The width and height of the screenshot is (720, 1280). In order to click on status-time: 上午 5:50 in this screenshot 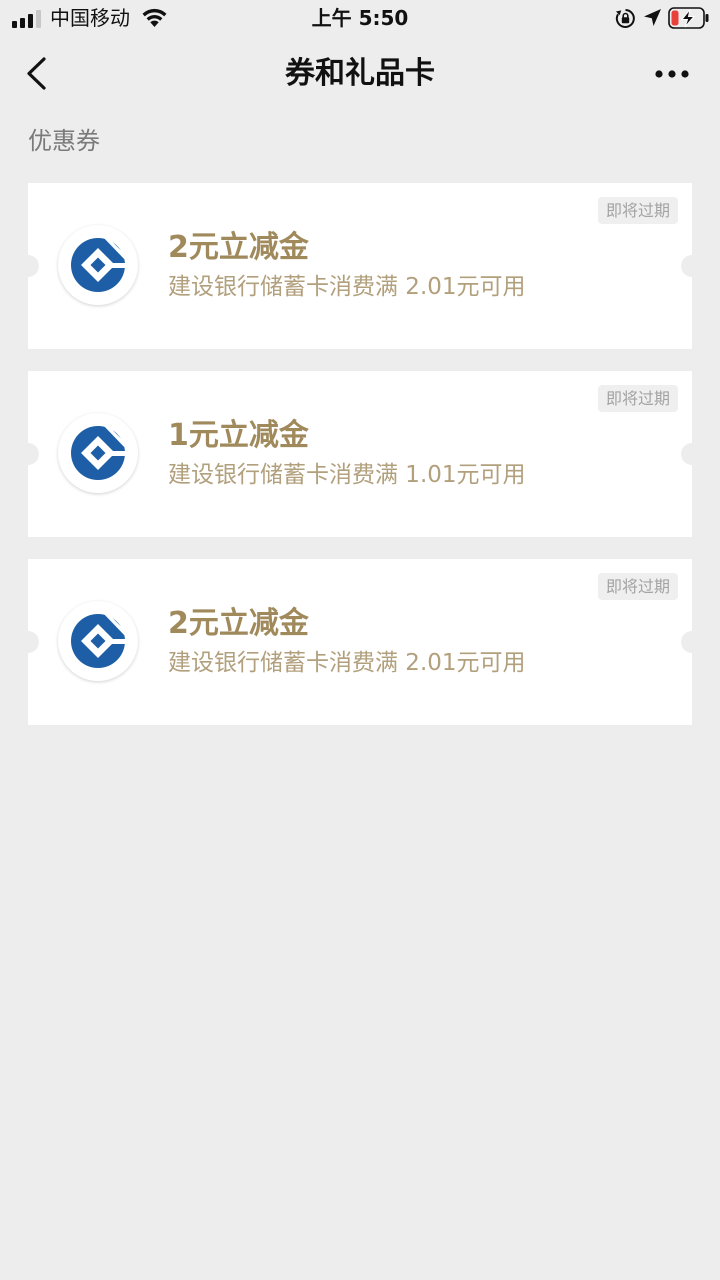, I will do `click(360, 18)`.